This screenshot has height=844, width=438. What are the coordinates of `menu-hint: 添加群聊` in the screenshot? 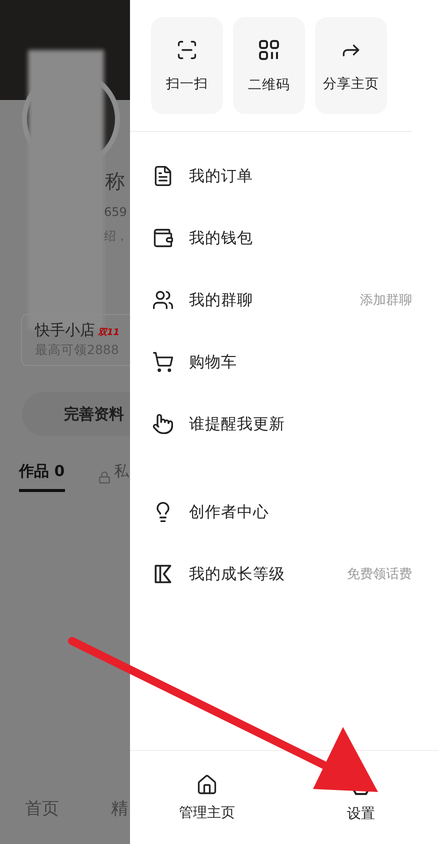 It's located at (386, 300).